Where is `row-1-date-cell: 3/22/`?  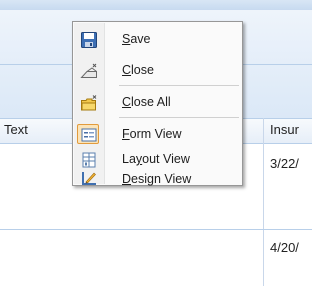
row-1-date-cell: 3/22/ is located at coordinates (284, 163).